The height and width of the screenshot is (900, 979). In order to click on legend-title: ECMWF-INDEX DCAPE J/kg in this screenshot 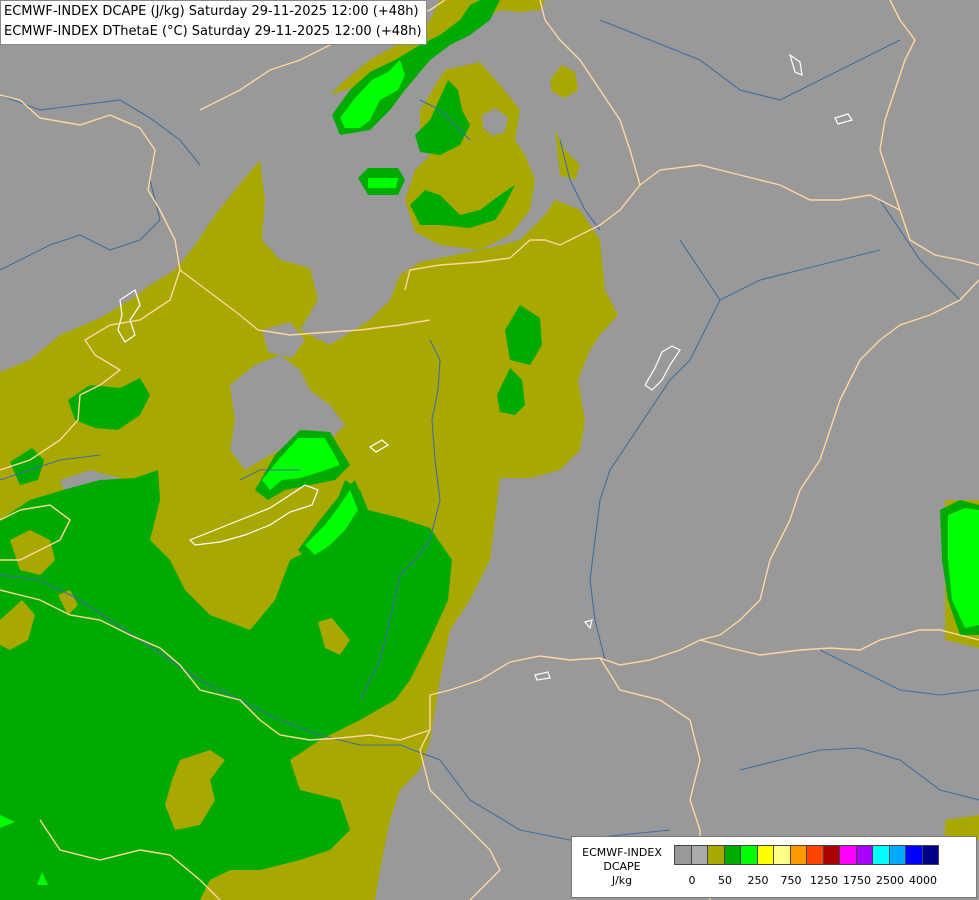, I will do `click(622, 867)`.